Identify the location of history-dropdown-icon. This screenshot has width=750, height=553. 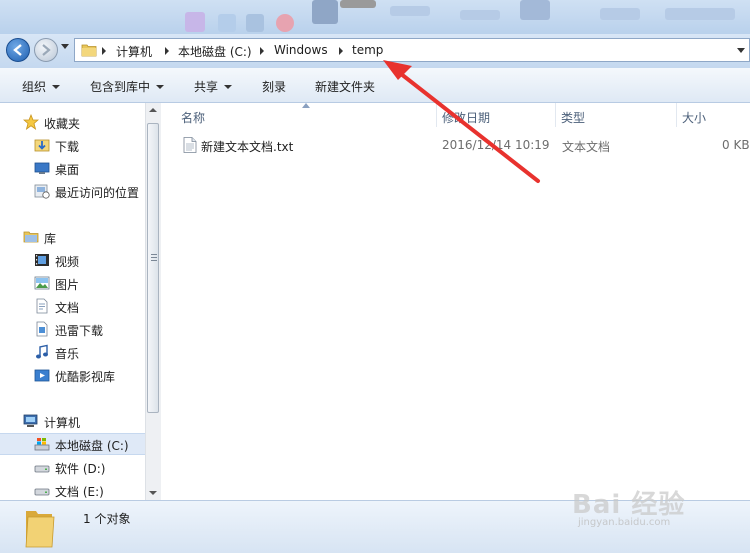
(65, 47).